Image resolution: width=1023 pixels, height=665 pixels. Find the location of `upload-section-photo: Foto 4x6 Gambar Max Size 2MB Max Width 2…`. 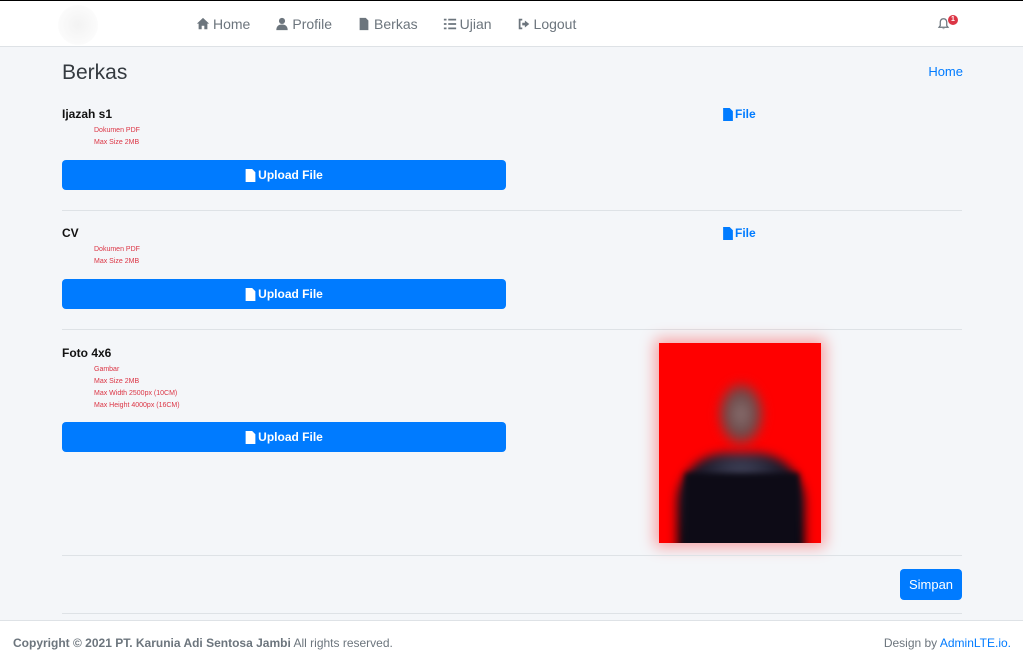

upload-section-photo: Foto 4x6 Gambar Max Size 2MB Max Width 2… is located at coordinates (512, 401).